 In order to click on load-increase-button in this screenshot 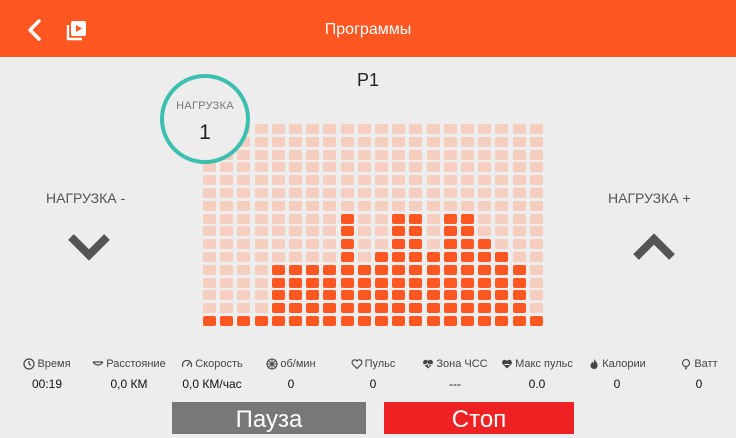, I will do `click(654, 249)`.